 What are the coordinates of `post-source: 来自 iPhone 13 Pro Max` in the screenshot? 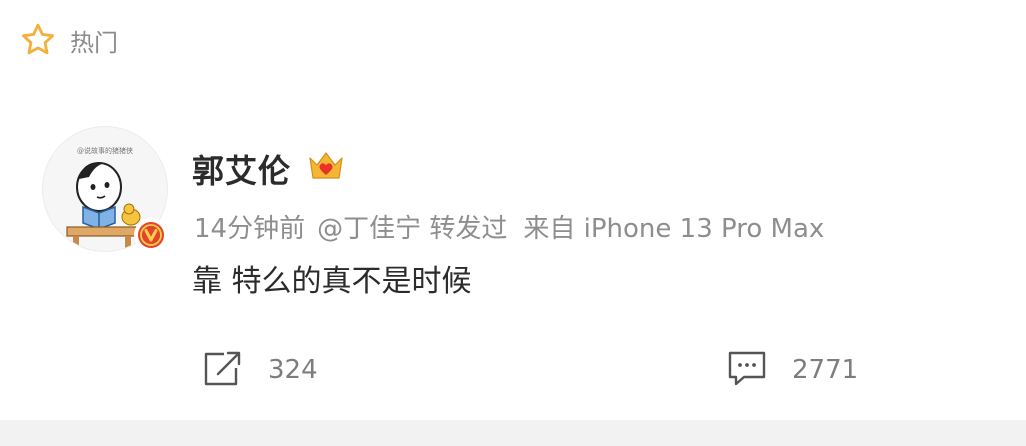 It's located at (674, 229).